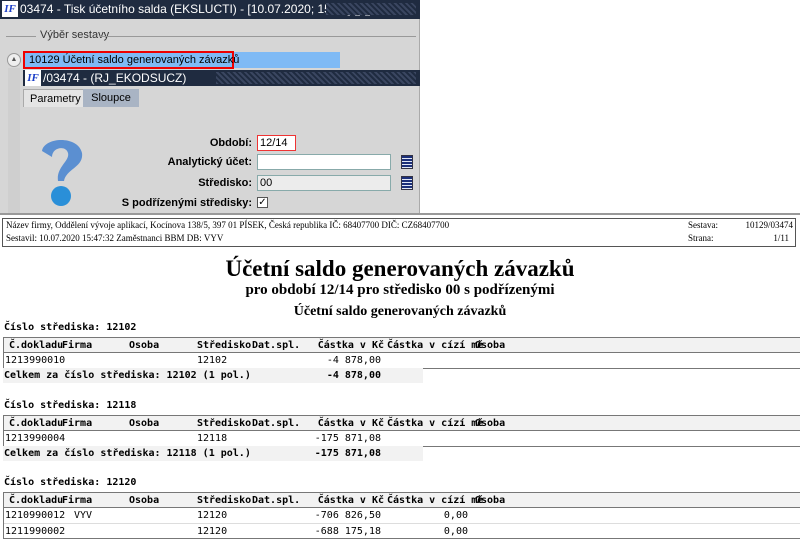 This screenshot has height=539, width=800. I want to click on cell-doklad: 1210990012, so click(35, 515).